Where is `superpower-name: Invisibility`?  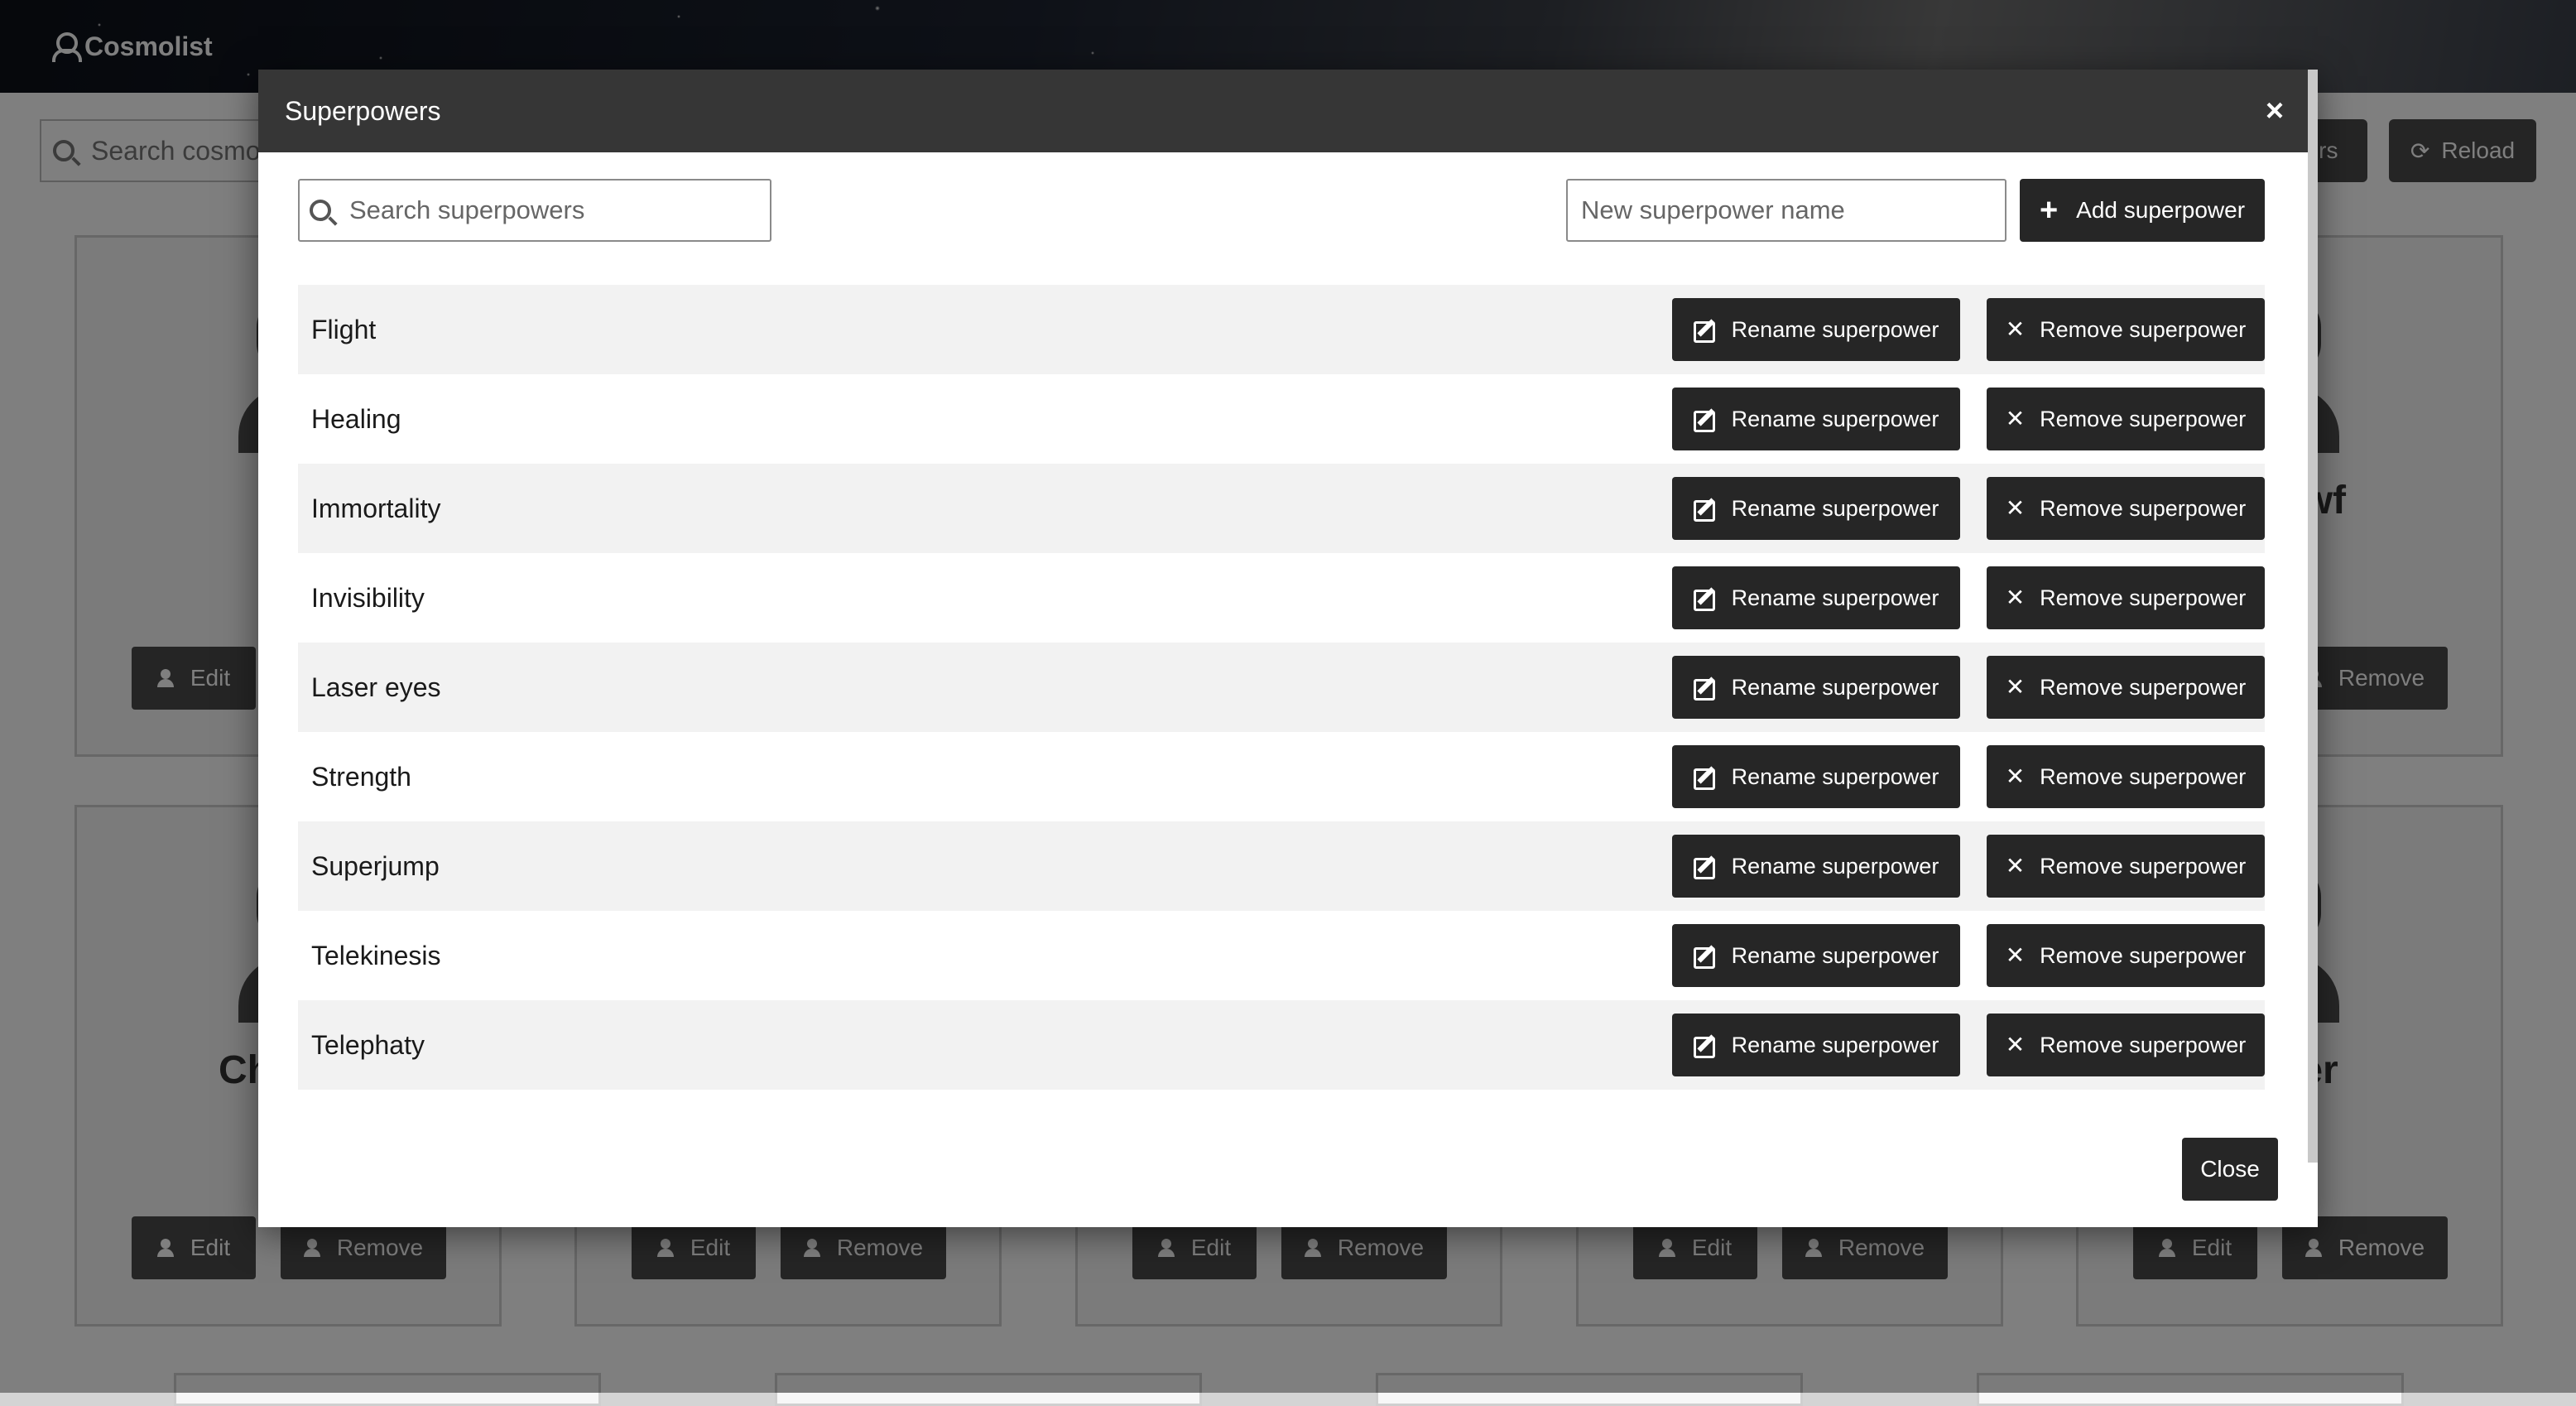 superpower-name: Invisibility is located at coordinates (368, 599).